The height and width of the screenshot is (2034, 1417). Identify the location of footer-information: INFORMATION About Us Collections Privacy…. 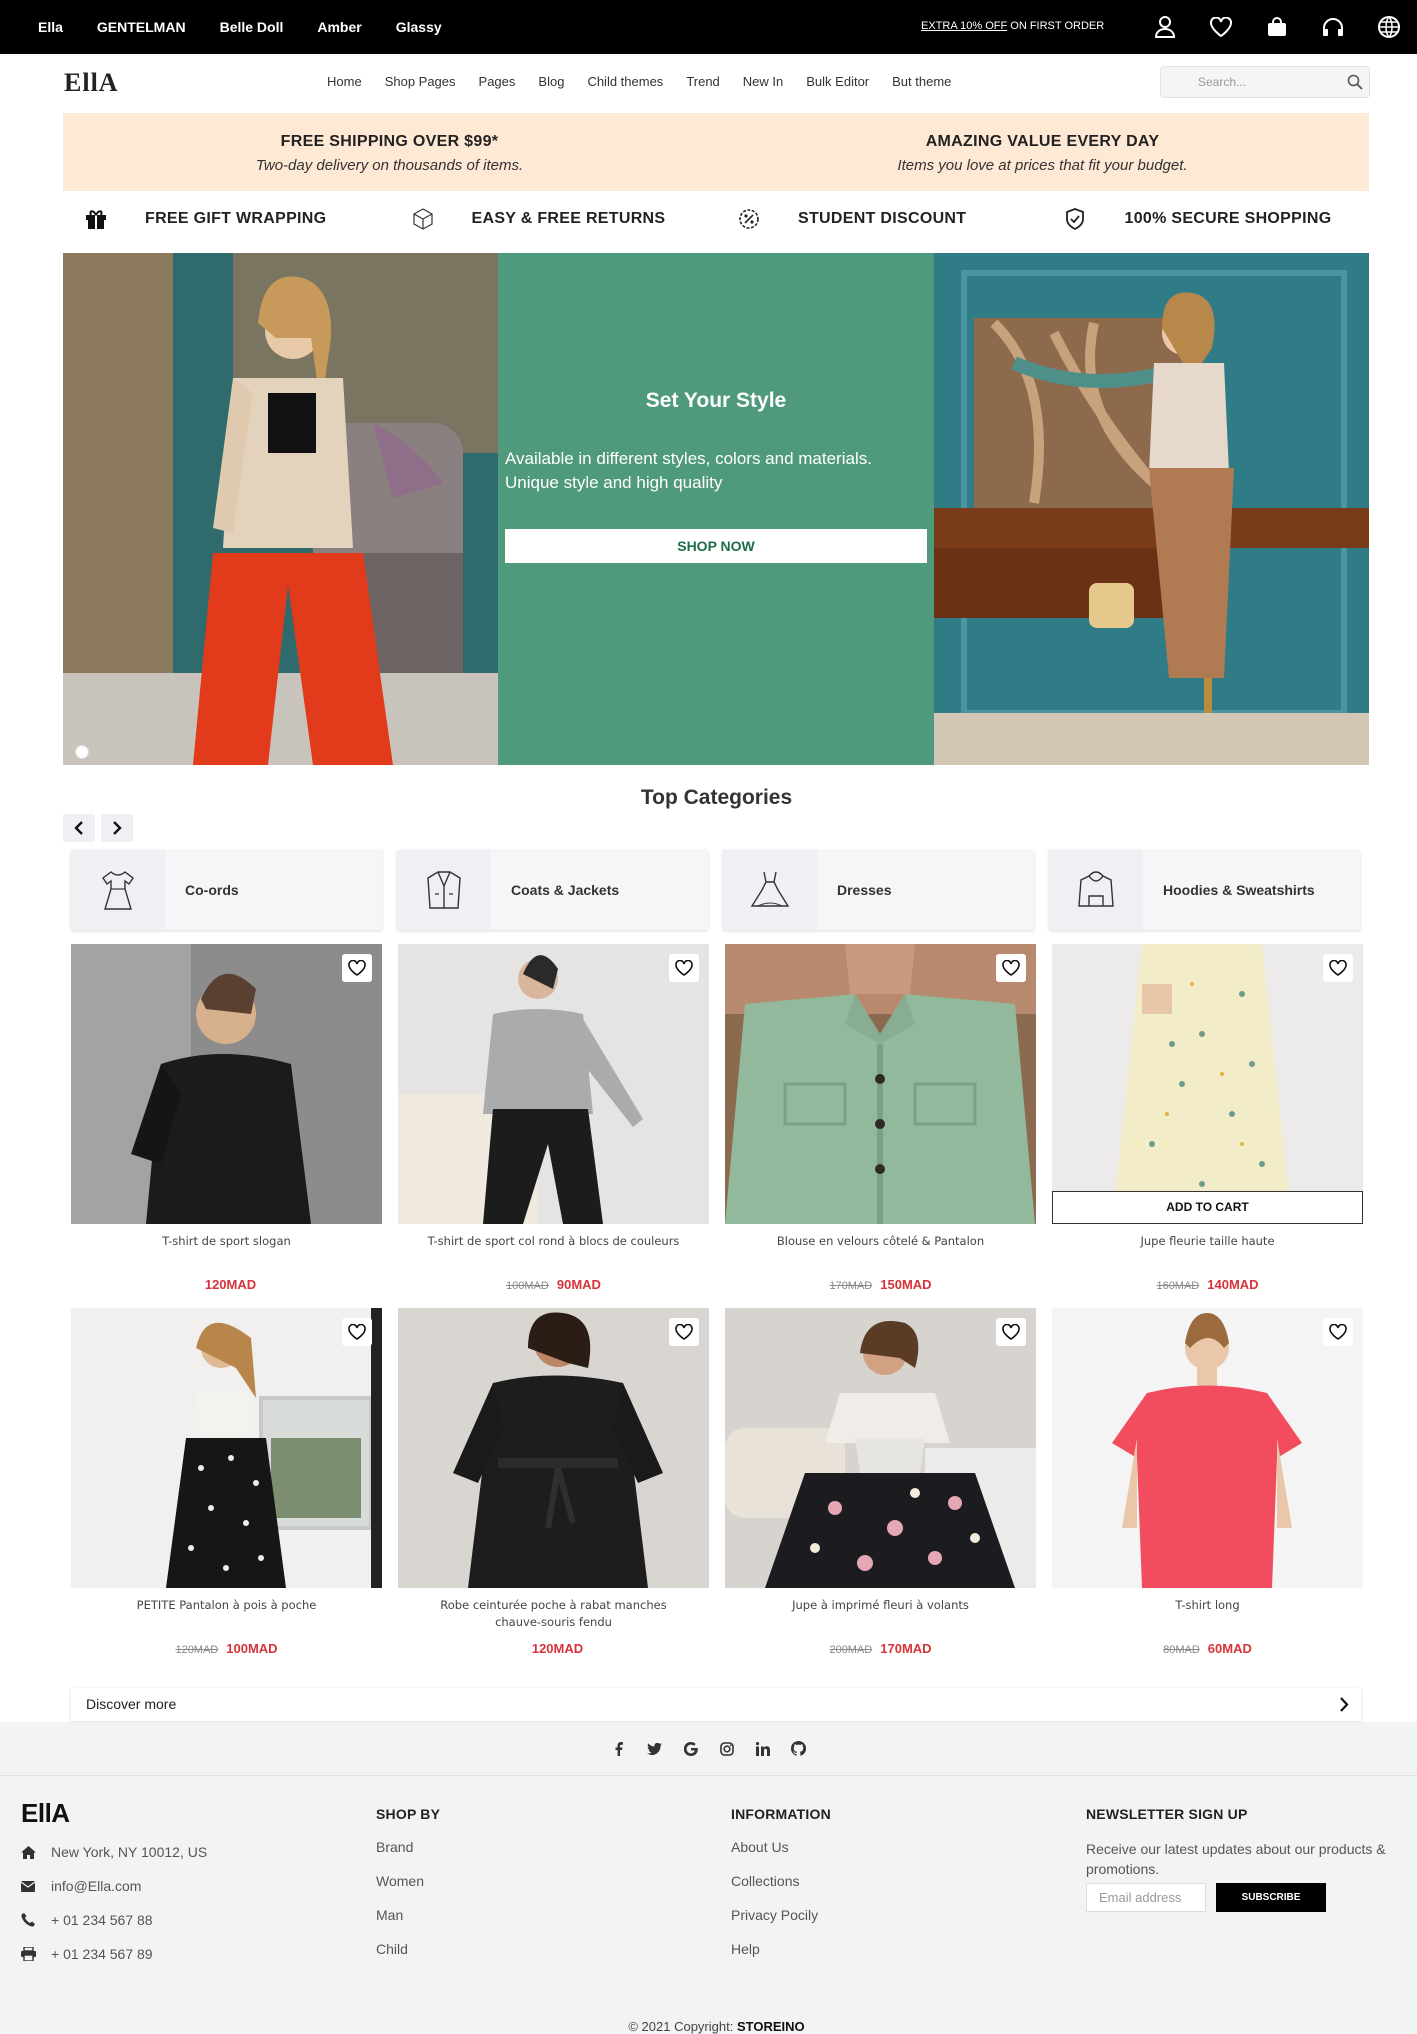
(781, 1890).